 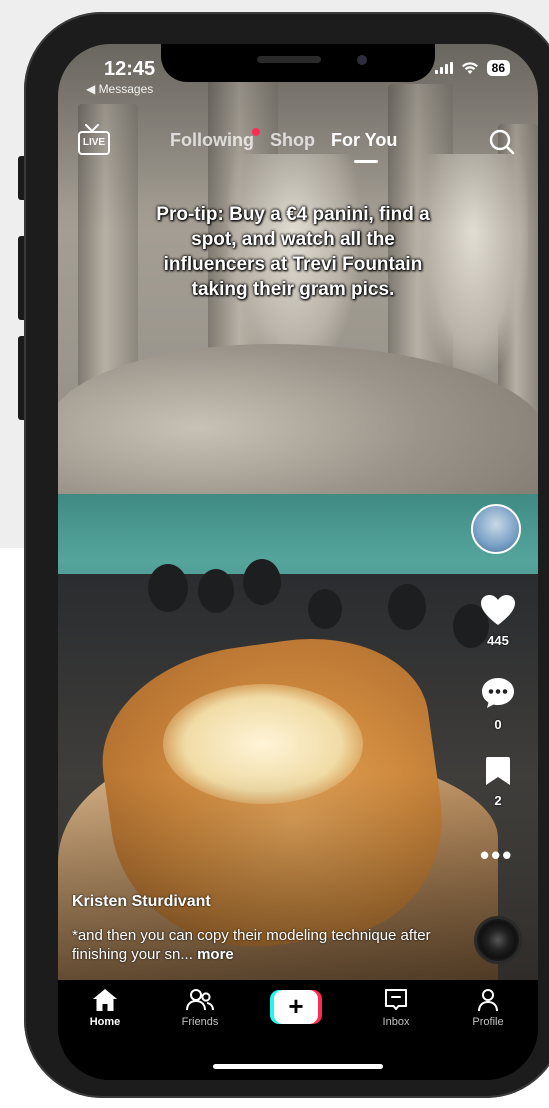 I want to click on plus-icon: +, so click(x=296, y=1007).